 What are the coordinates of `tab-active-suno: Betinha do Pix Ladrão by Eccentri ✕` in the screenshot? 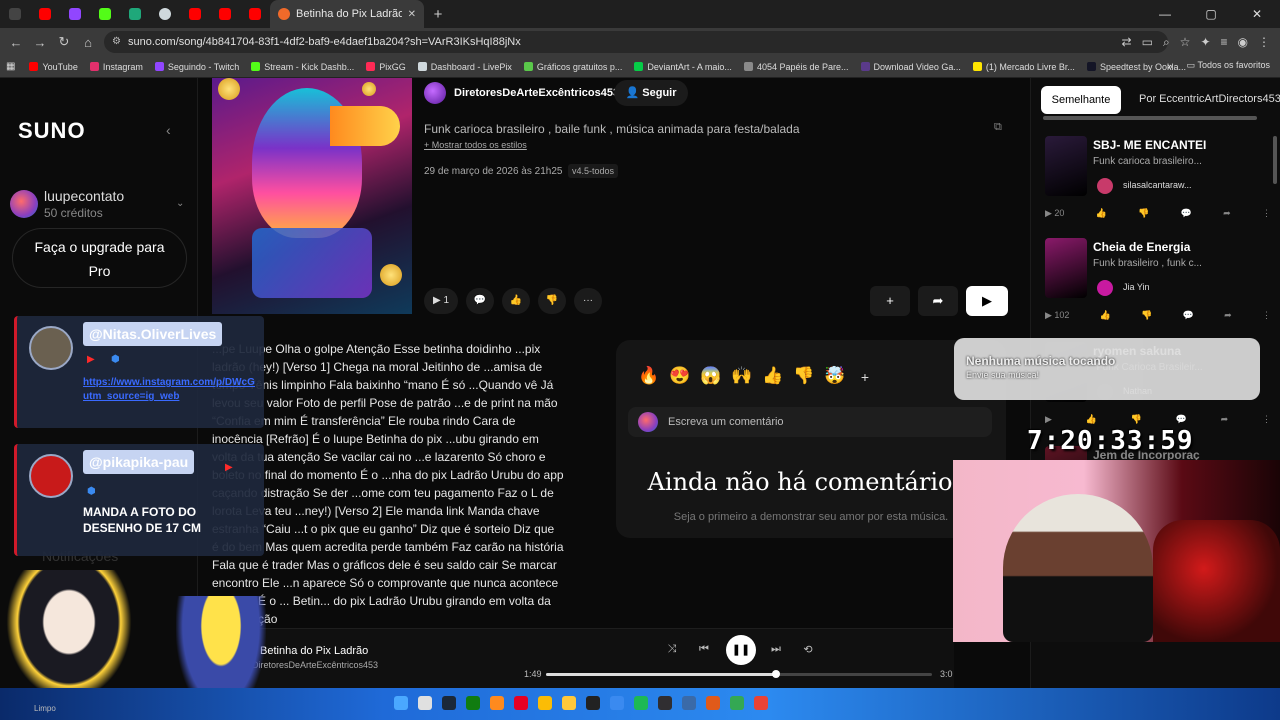 It's located at (347, 14).